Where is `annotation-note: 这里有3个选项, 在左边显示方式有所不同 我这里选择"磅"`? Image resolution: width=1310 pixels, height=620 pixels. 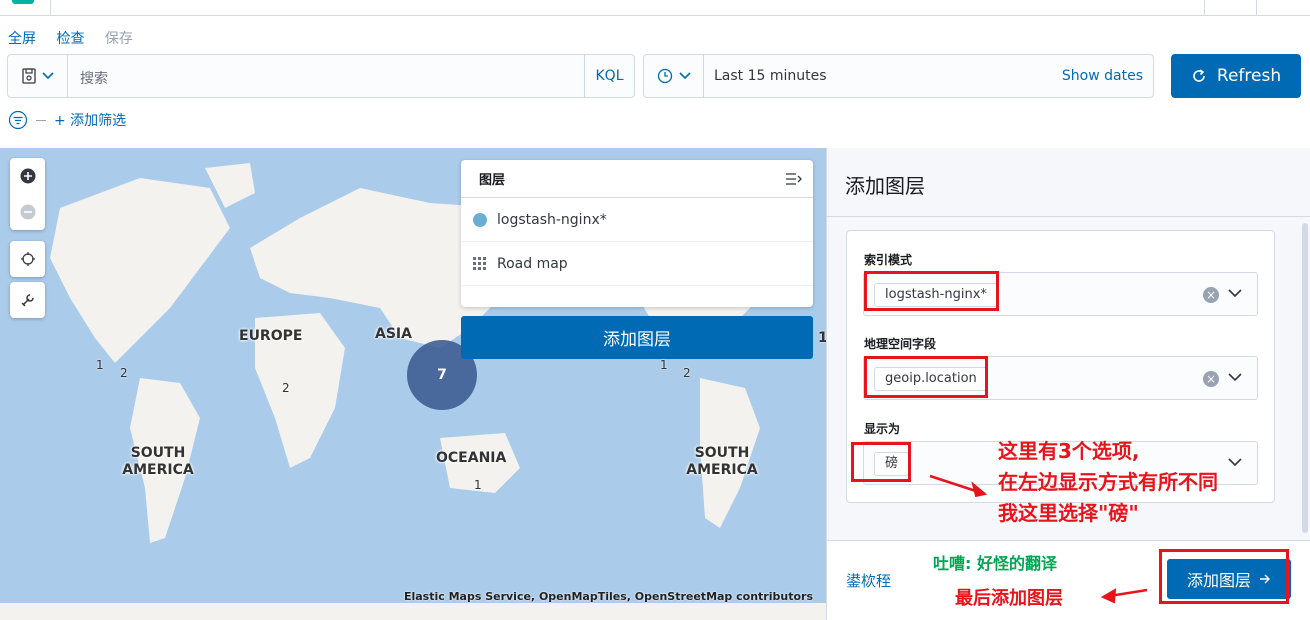 annotation-note: 这里有3个选项, 在左边显示方式有所不同 我这里选择"磅" is located at coordinates (1108, 482).